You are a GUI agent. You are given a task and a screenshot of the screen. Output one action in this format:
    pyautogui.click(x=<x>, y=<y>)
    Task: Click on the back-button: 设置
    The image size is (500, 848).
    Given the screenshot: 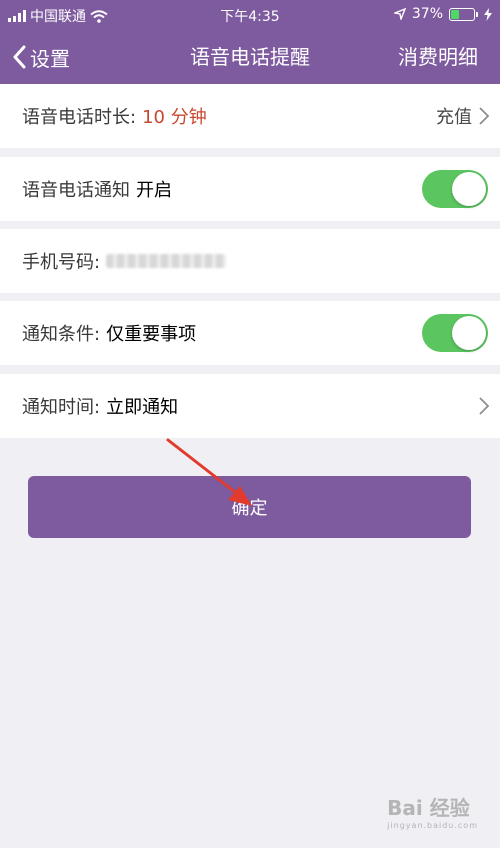 What is the action you would take?
    pyautogui.click(x=41, y=57)
    